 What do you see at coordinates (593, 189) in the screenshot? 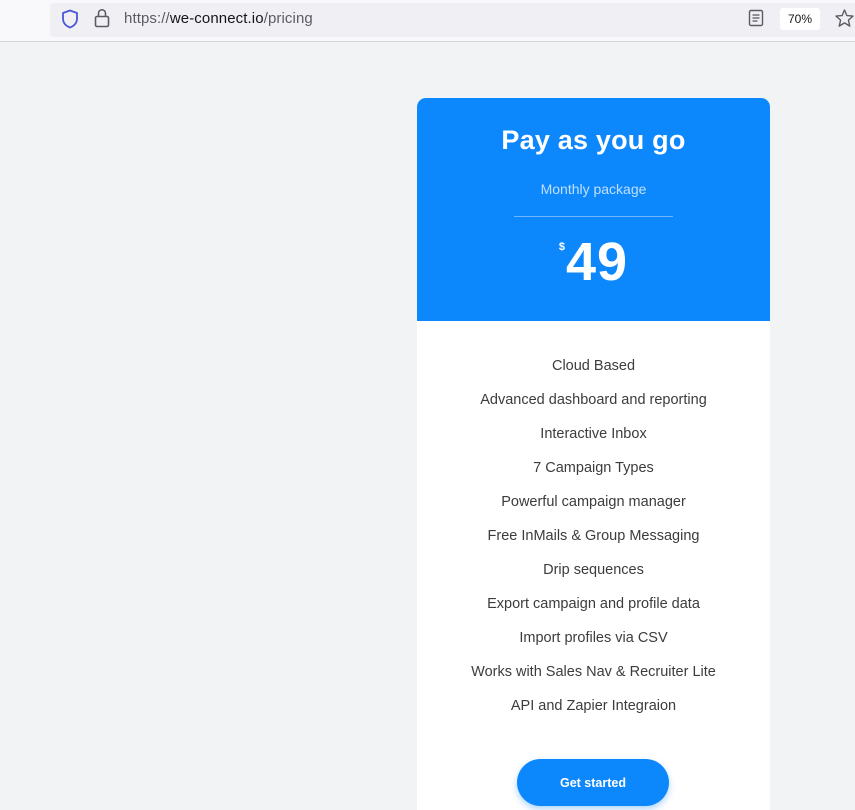
I see `plan-subtitle: Monthly package` at bounding box center [593, 189].